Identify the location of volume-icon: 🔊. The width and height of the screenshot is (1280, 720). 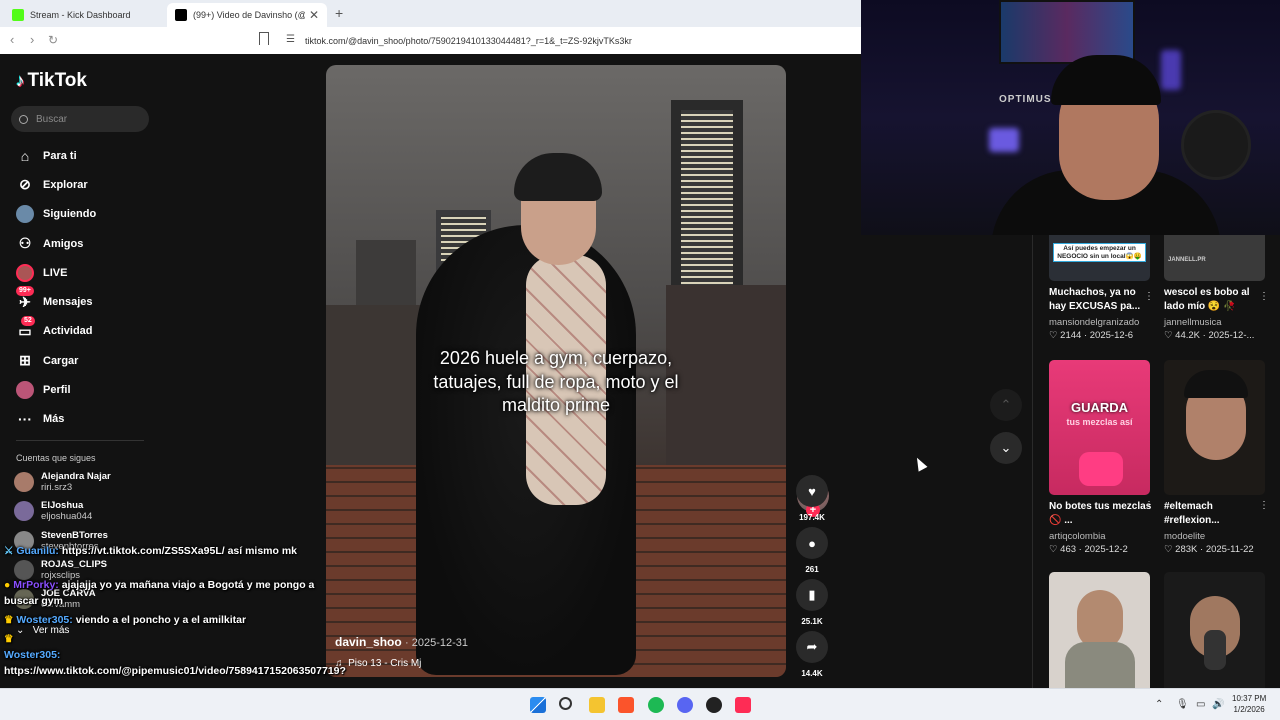
(1218, 704).